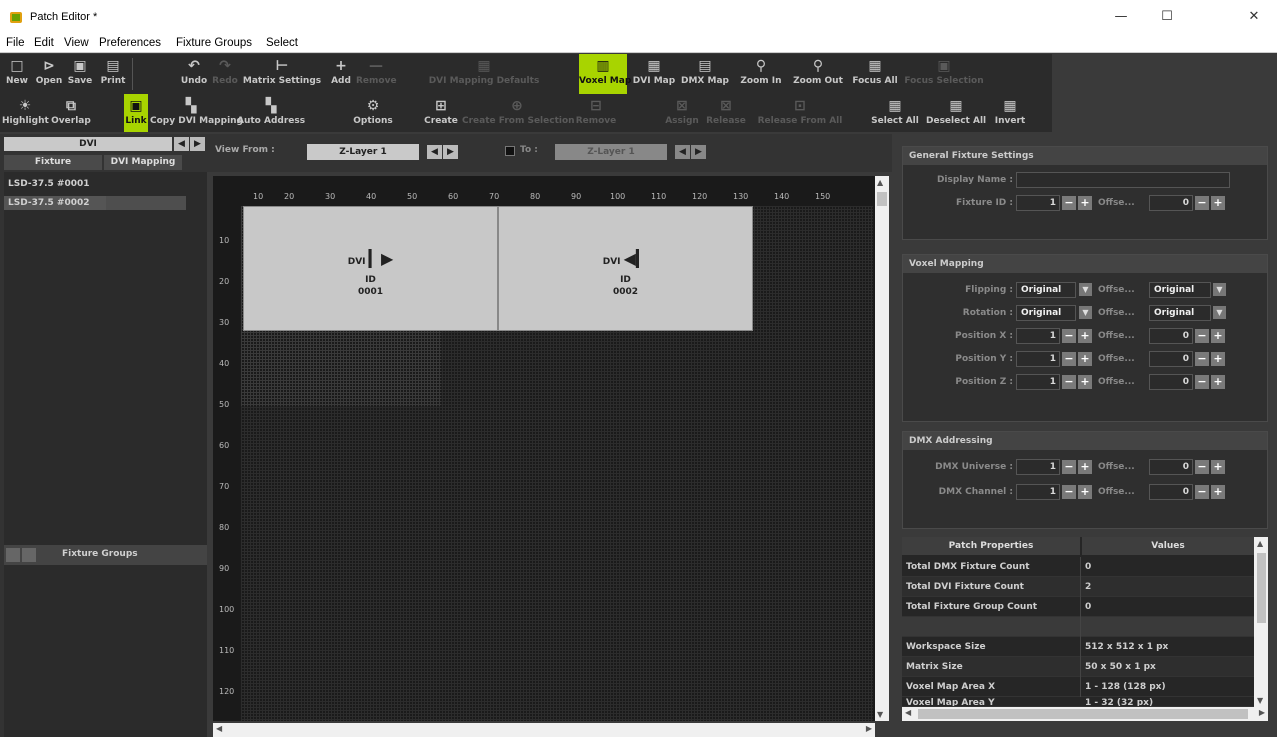 This screenshot has height=737, width=1277. I want to click on table-row: Matrix Size 50 x 50 x 1 px, so click(1078, 667).